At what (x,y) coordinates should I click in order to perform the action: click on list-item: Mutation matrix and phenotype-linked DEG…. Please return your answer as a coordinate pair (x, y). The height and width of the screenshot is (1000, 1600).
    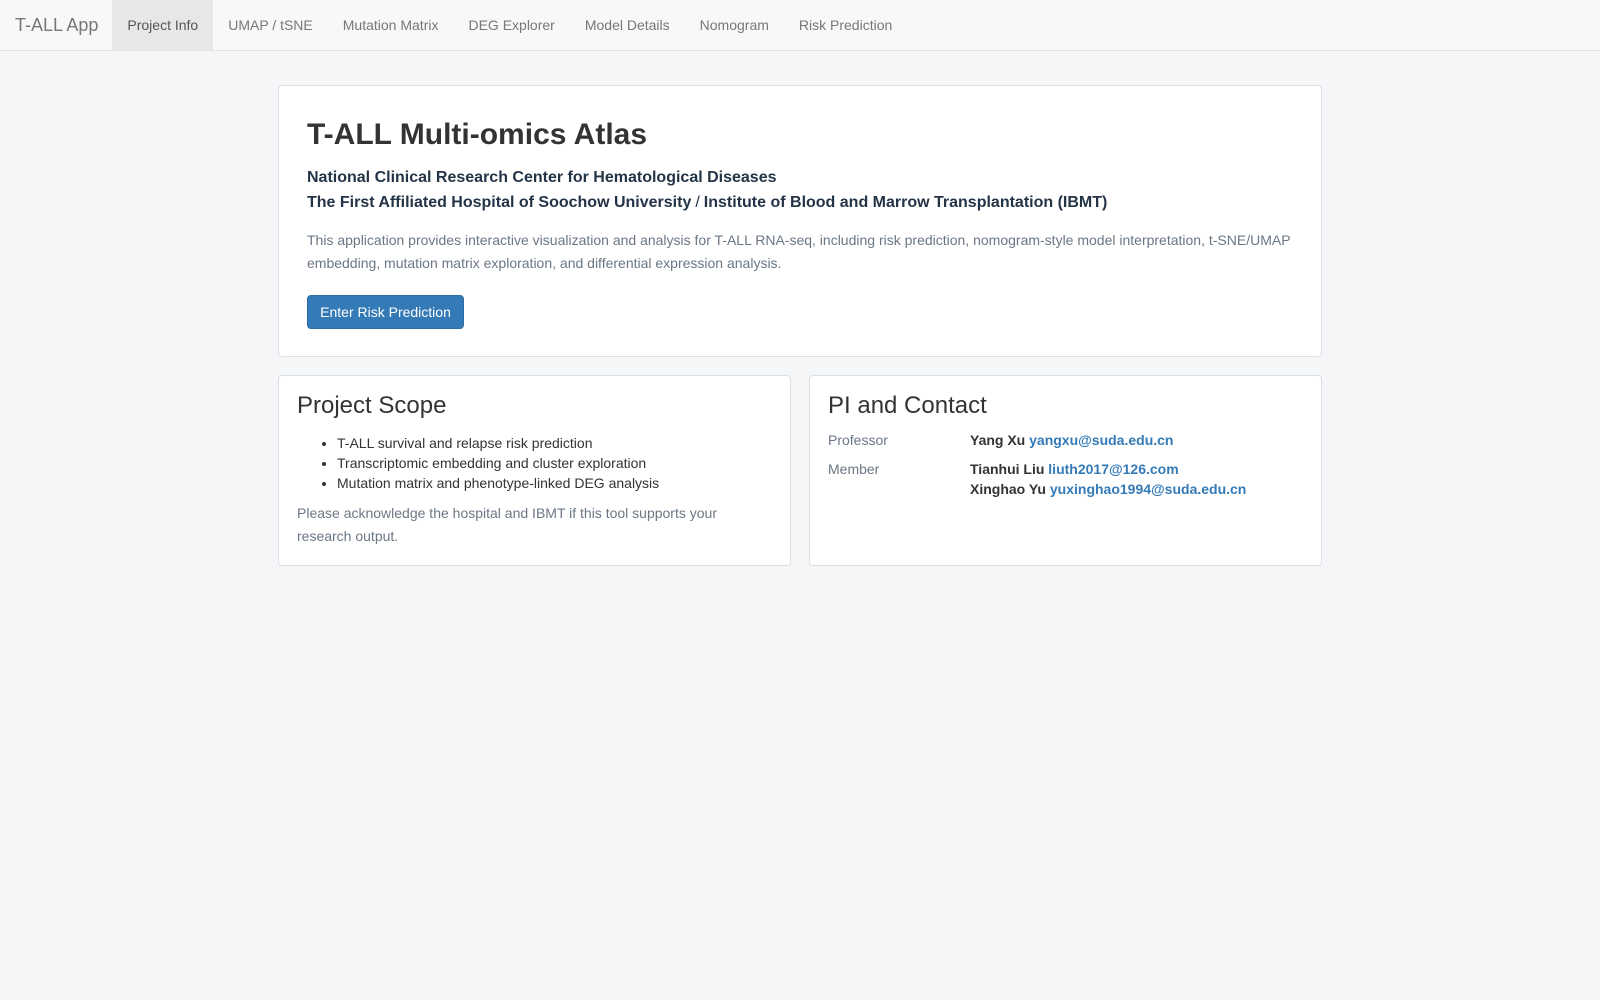
    Looking at the image, I should click on (498, 483).